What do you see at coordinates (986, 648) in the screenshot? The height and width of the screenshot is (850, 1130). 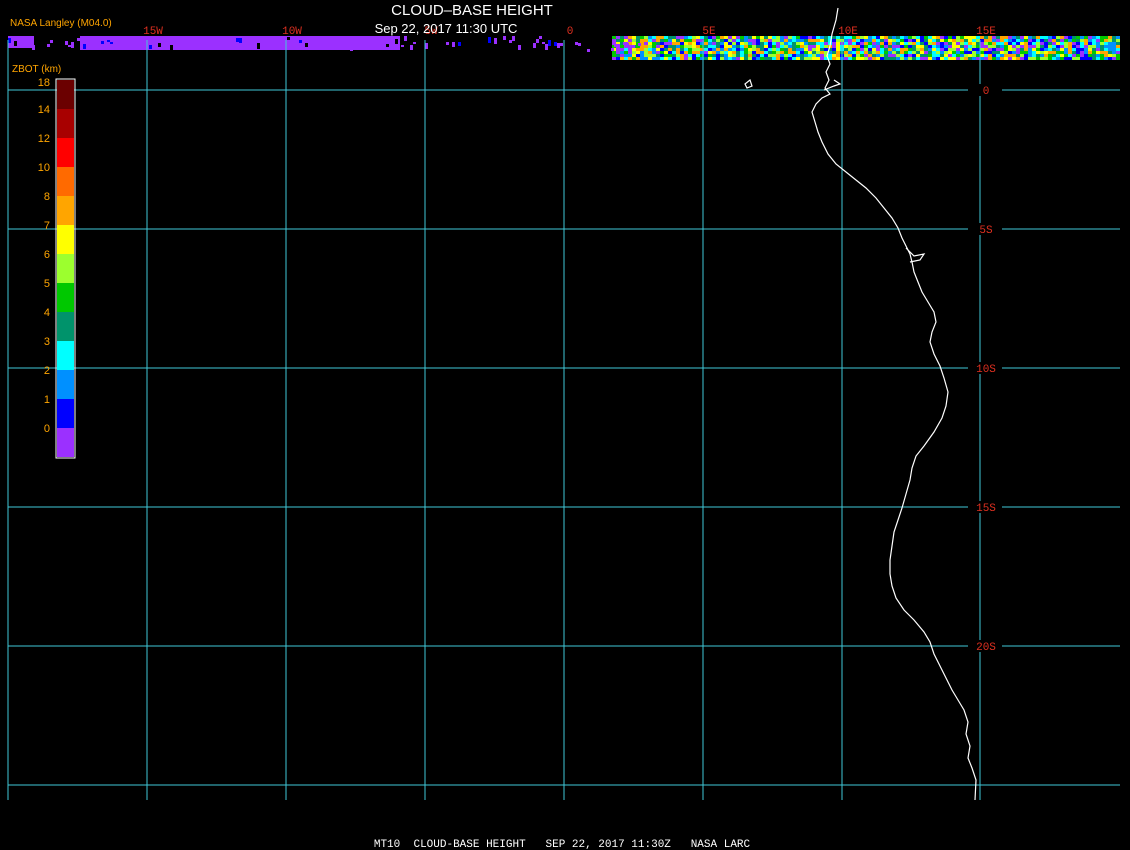 I see `latitude-label: 20S` at bounding box center [986, 648].